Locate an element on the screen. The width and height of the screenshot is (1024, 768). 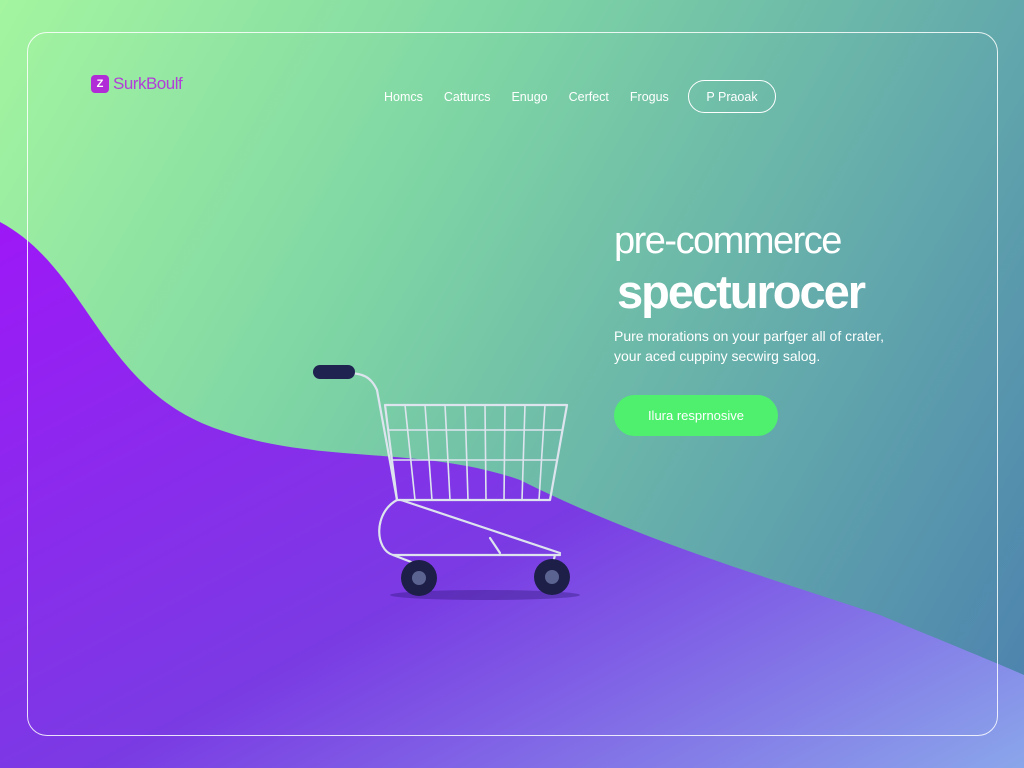
hero-title-line1: pre-commerce is located at coordinates (728, 241).